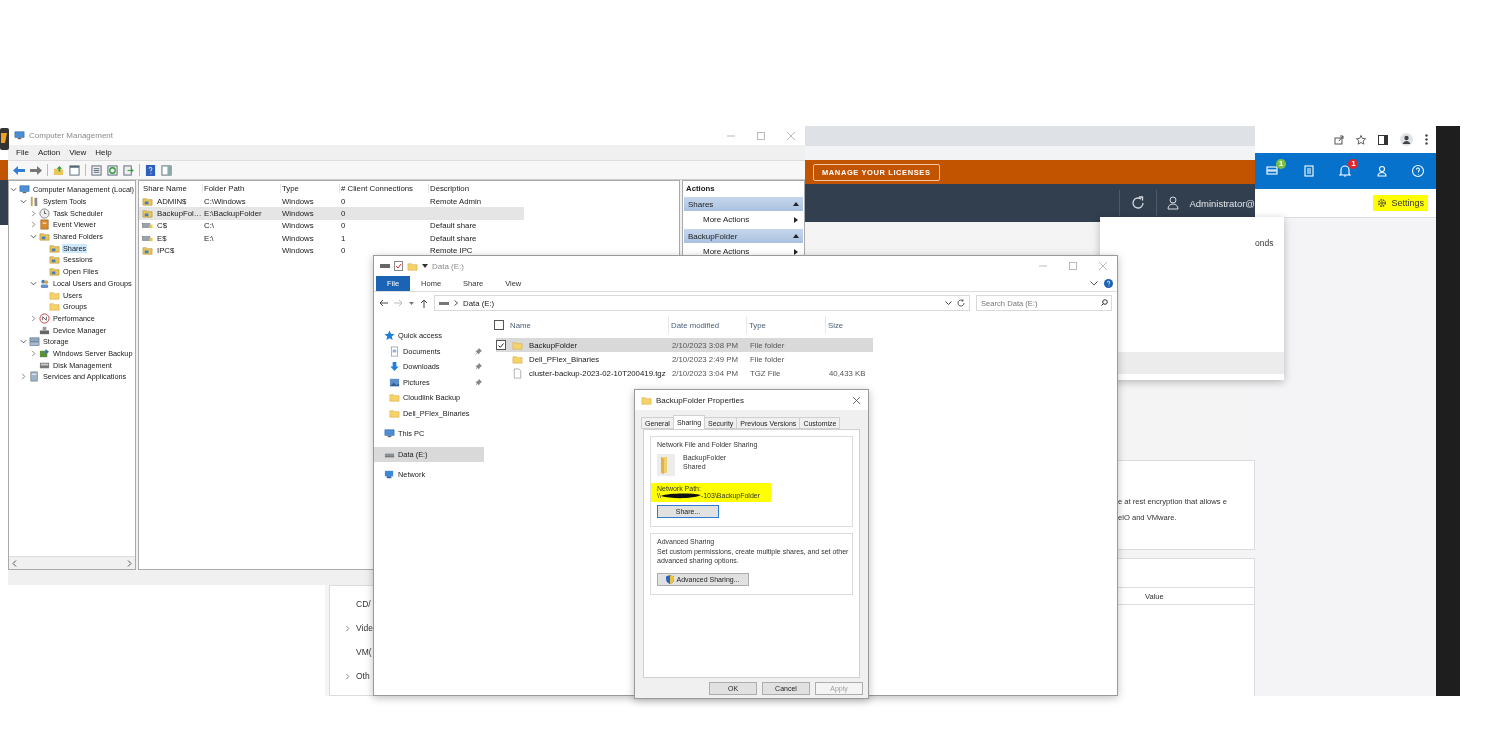 This screenshot has height=736, width=1499. What do you see at coordinates (517, 373) in the screenshot?
I see `file-icon` at bounding box center [517, 373].